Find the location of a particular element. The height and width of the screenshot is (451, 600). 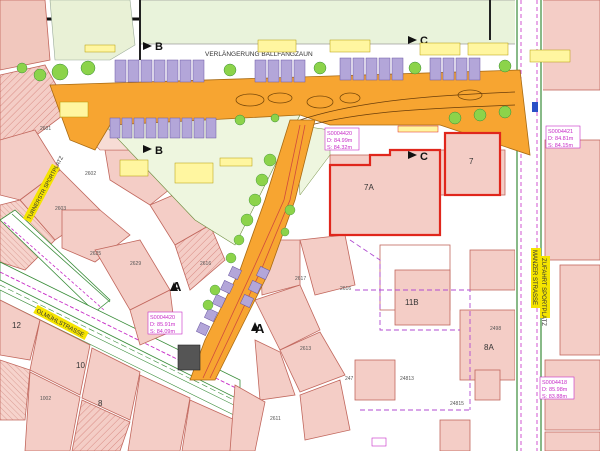

building-7-label: 7 is located at coordinates (471, 161).